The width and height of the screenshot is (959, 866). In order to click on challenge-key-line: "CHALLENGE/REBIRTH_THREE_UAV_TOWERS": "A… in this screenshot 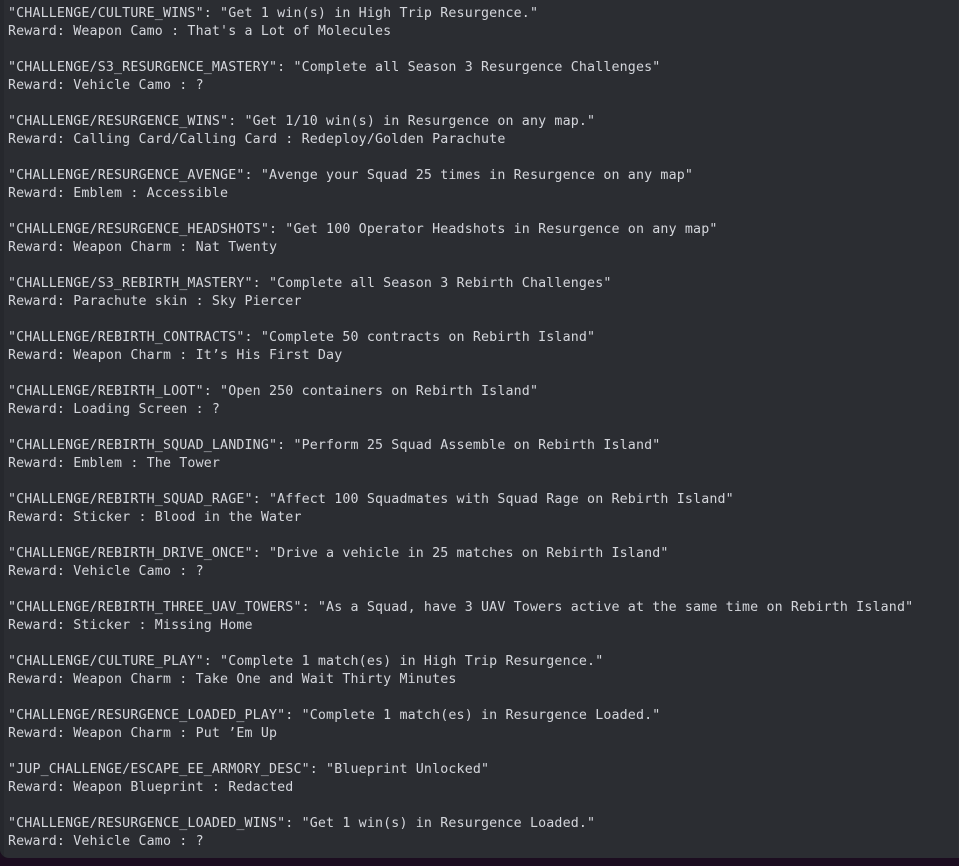, I will do `click(461, 607)`.